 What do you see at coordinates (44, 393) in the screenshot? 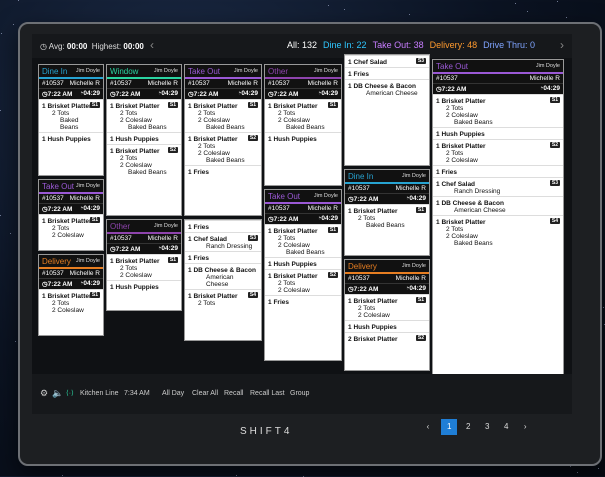
I see `gear-icon: ⚙` at bounding box center [44, 393].